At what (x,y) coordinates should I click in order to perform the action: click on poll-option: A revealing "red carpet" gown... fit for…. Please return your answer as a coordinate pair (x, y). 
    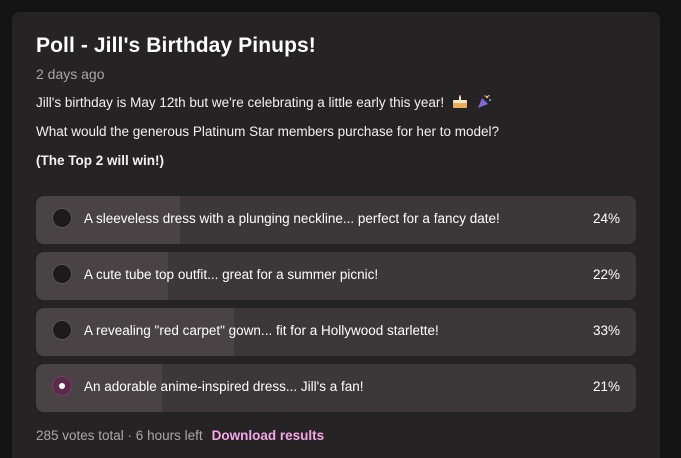
    Looking at the image, I should click on (336, 332).